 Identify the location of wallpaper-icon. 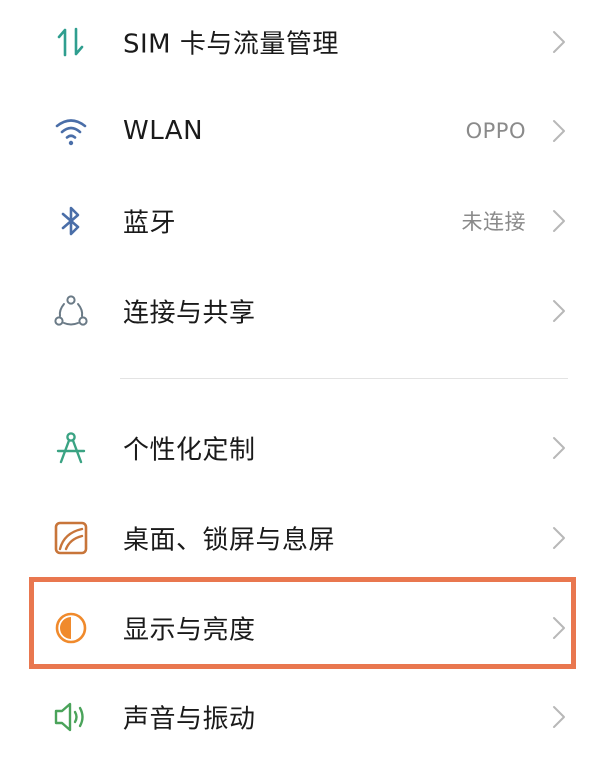
(71, 538).